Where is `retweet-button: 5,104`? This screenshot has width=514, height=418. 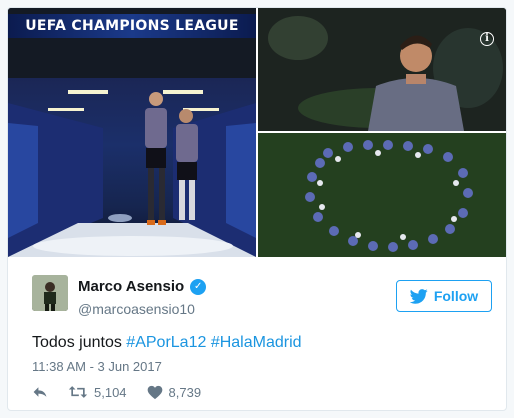
retweet-button: 5,104 is located at coordinates (97, 392).